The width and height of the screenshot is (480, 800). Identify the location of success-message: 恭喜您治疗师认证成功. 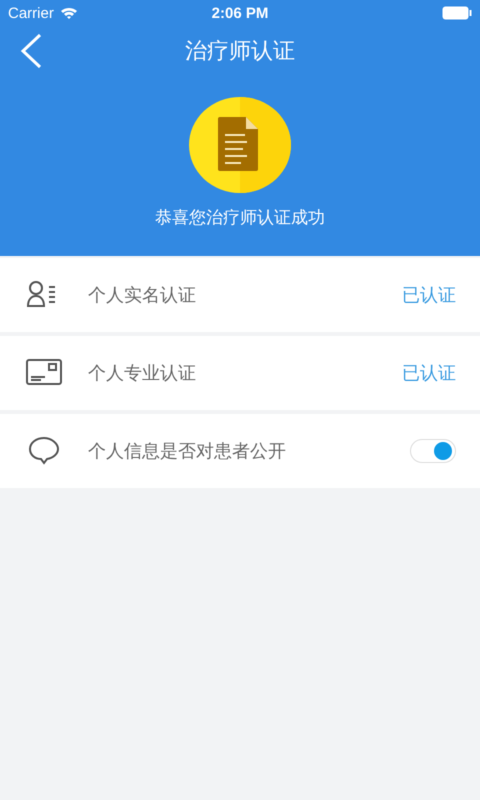
(240, 218).